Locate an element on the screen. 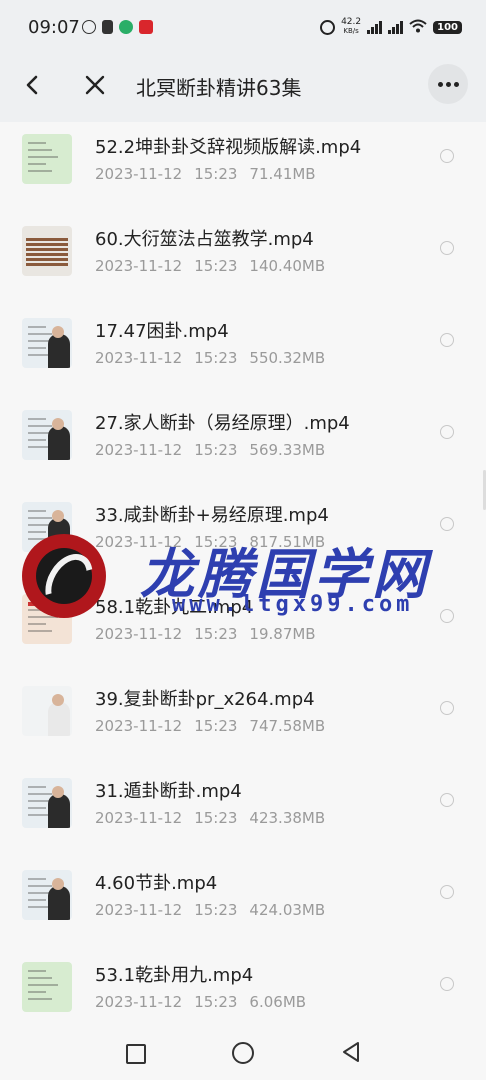 This screenshot has height=1080, width=486. battery-indicator: 100 is located at coordinates (447, 27).